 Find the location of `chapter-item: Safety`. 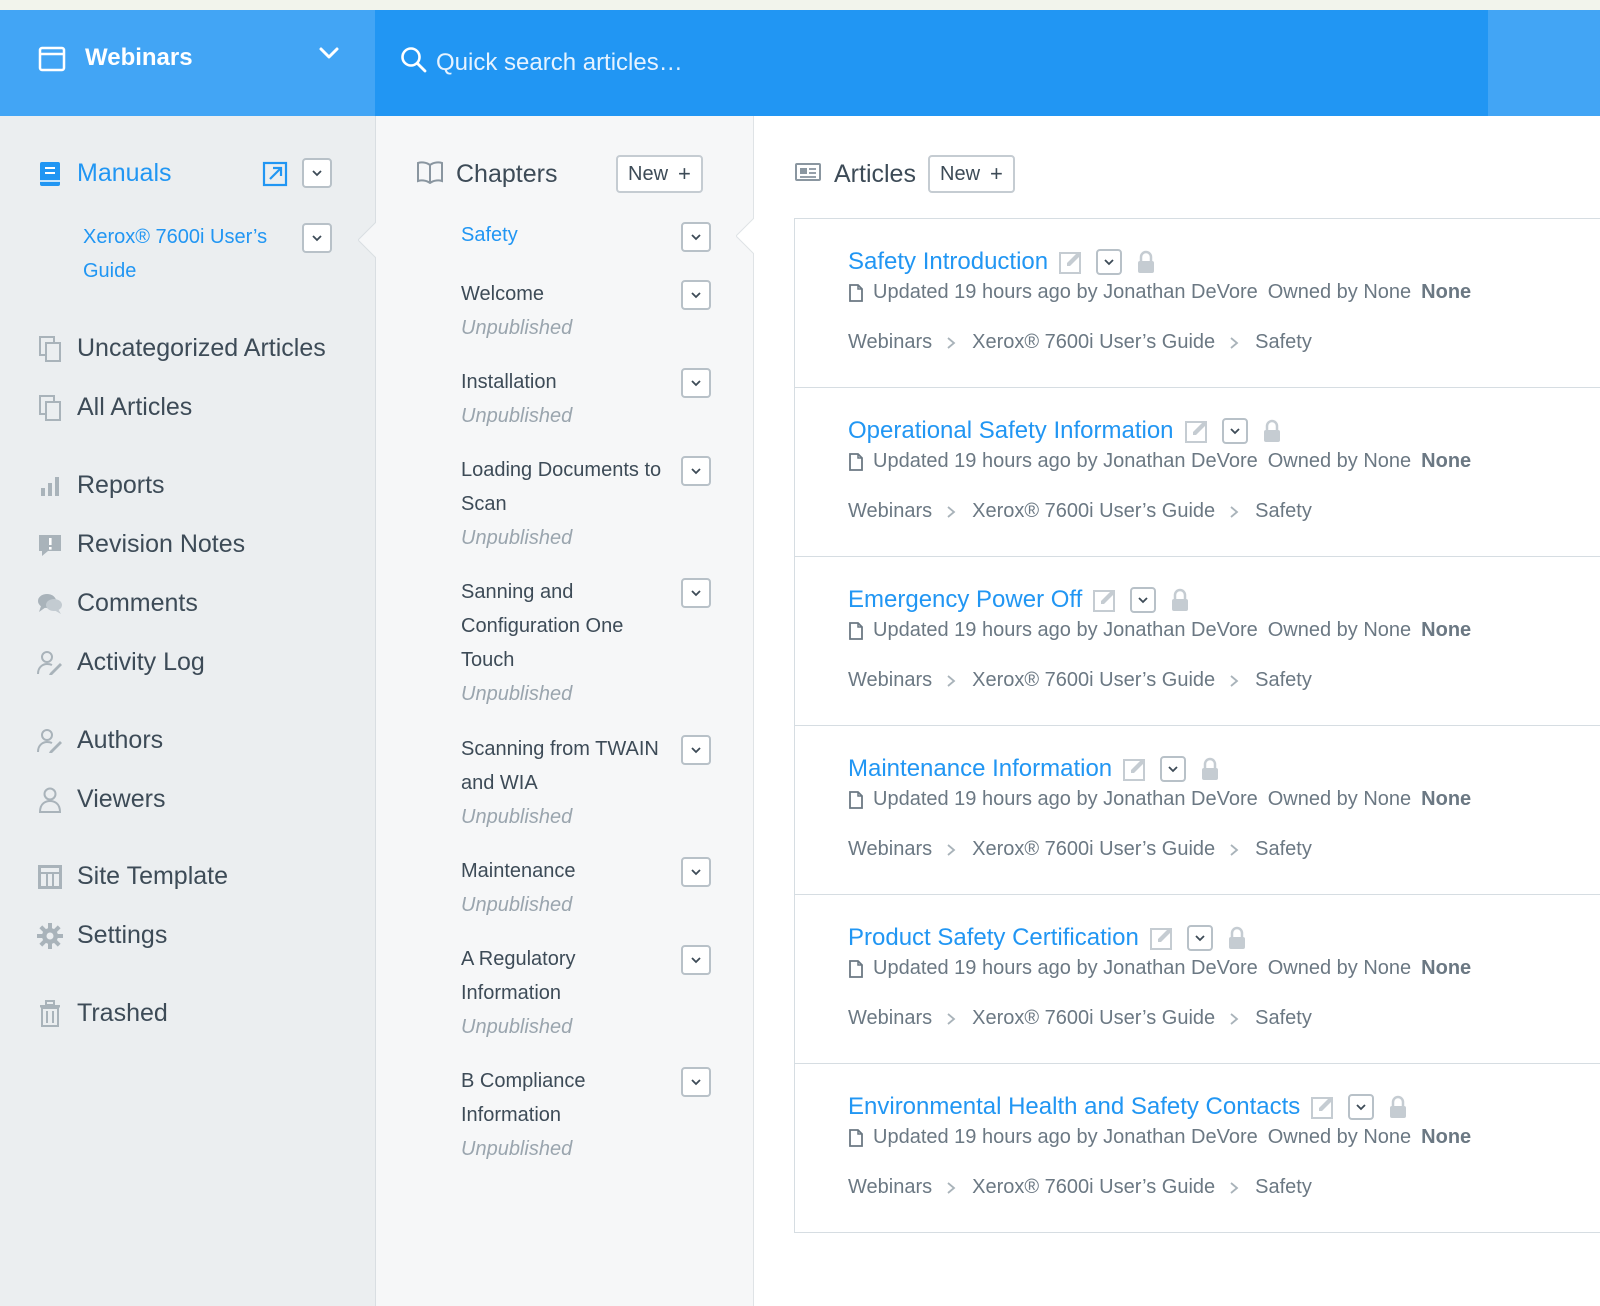

chapter-item: Safety is located at coordinates (571, 235).